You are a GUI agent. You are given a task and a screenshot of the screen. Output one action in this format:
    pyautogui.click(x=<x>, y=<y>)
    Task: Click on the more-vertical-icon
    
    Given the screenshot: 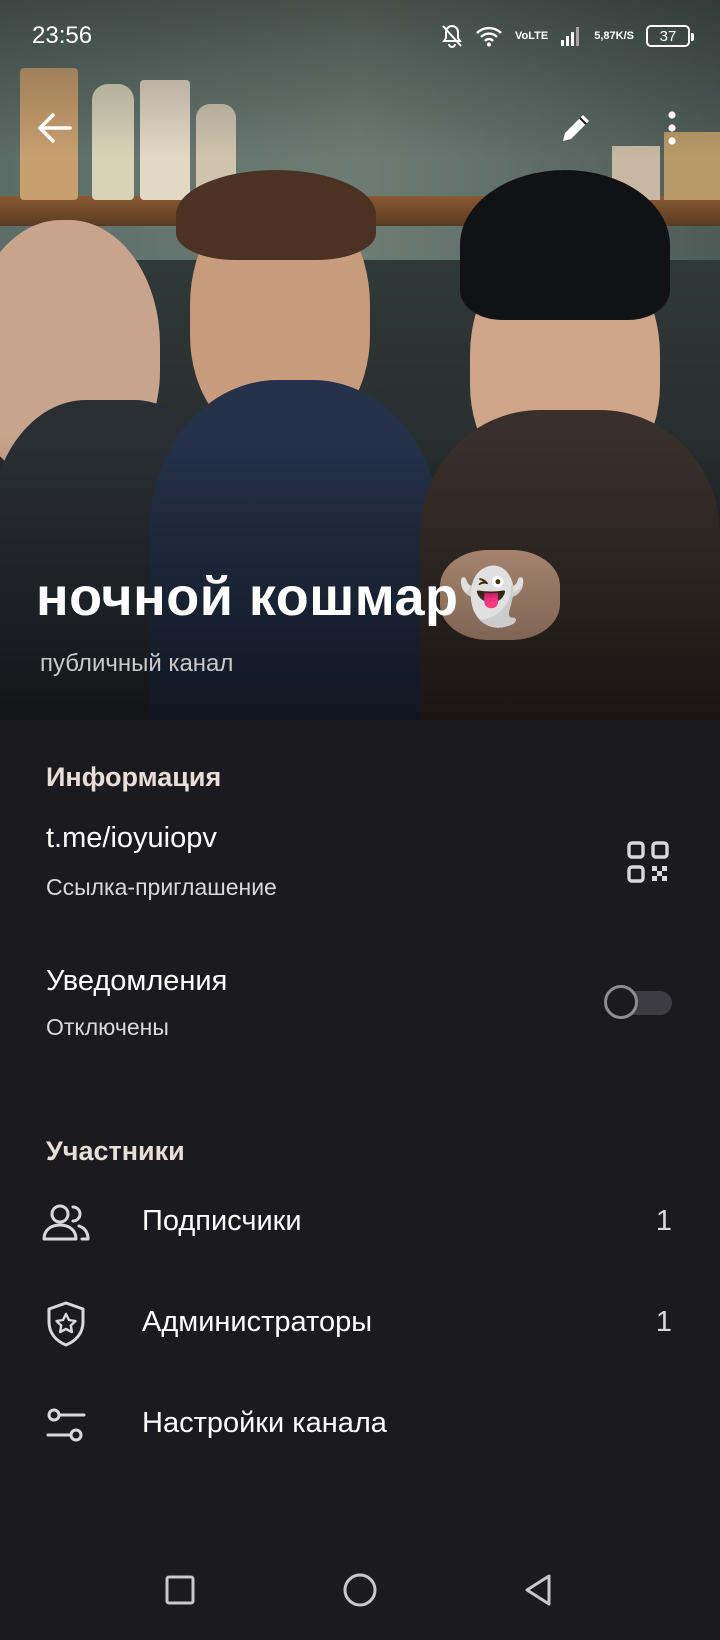 What is the action you would take?
    pyautogui.click(x=672, y=128)
    